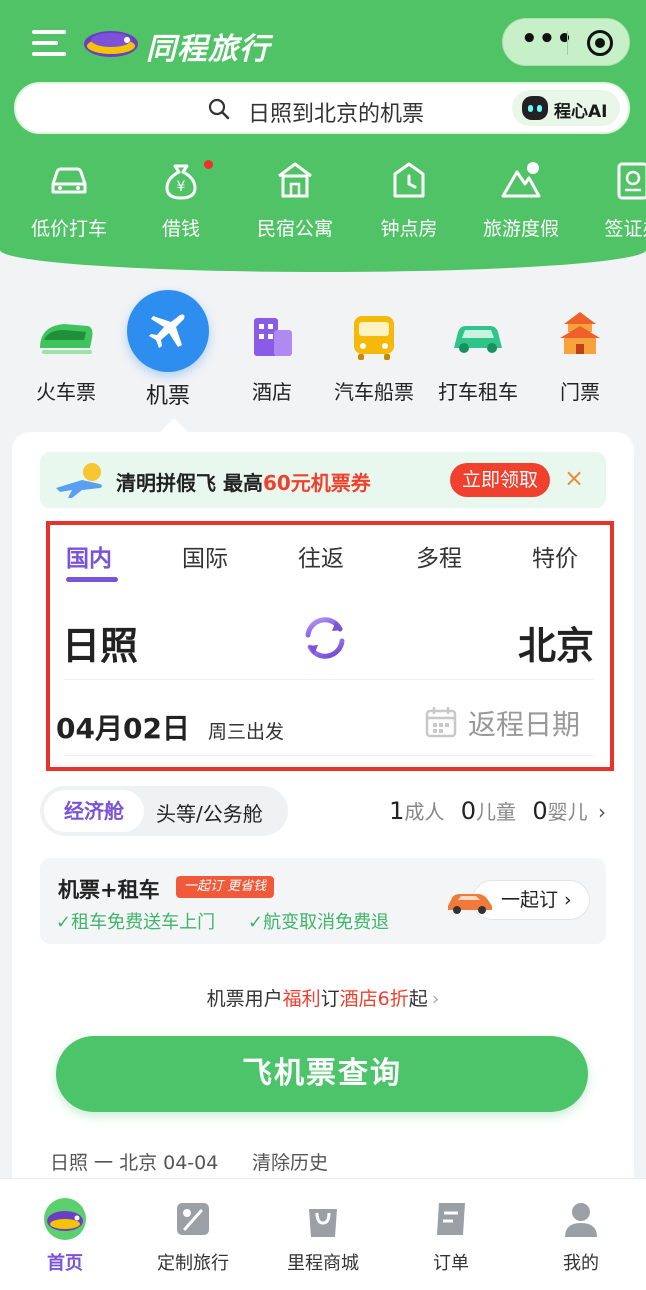 The height and width of the screenshot is (1290, 646). What do you see at coordinates (547, 41) in the screenshot?
I see `more-dots-icon: •••` at bounding box center [547, 41].